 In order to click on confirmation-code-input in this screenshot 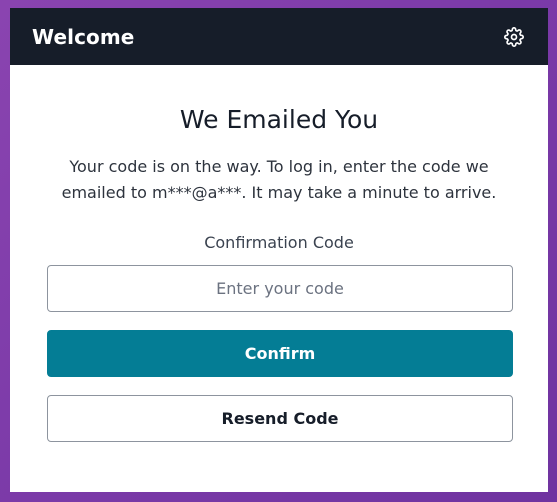, I will do `click(280, 288)`.